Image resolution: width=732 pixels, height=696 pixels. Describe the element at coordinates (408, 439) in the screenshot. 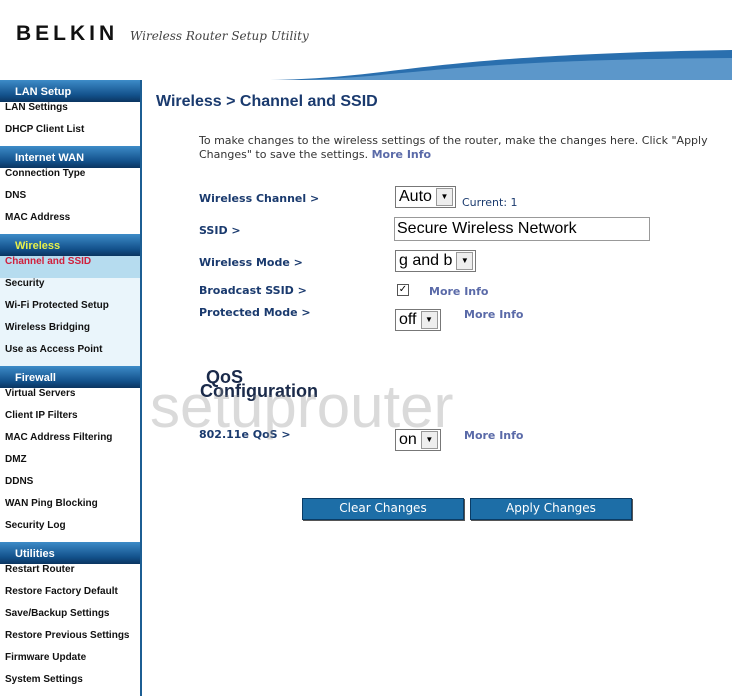

I see `qos-value: on` at that location.